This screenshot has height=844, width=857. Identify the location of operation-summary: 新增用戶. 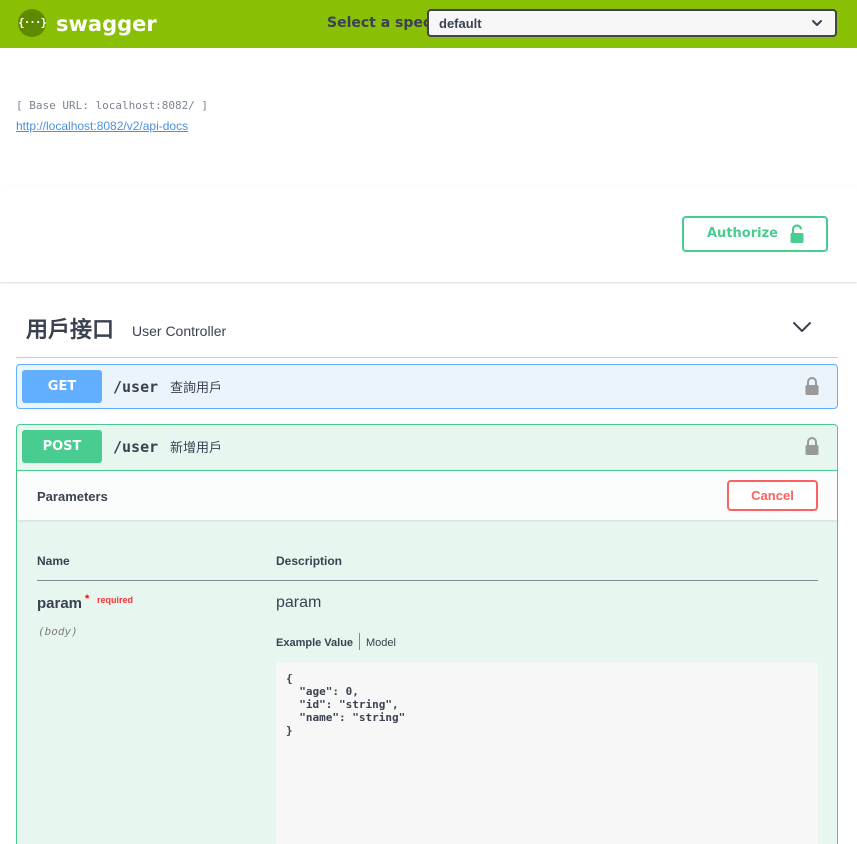
(196, 447).